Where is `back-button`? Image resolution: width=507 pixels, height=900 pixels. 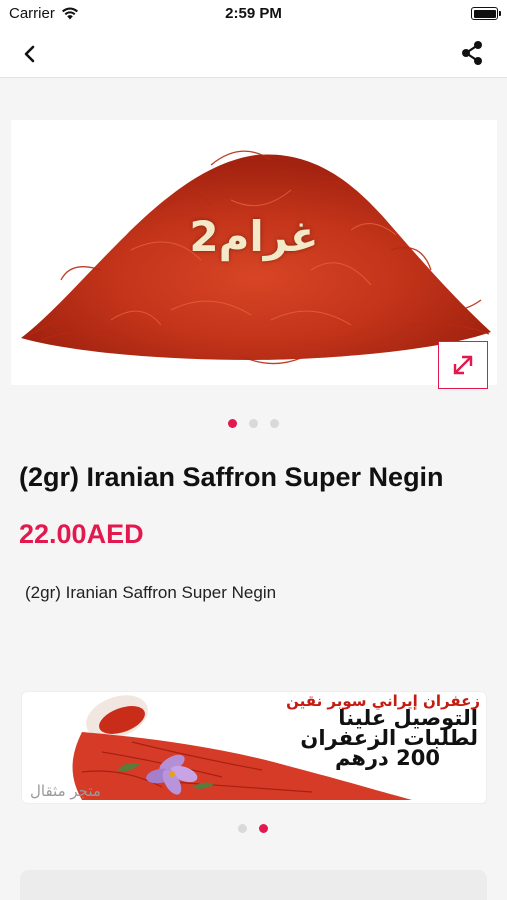 back-button is located at coordinates (30, 54).